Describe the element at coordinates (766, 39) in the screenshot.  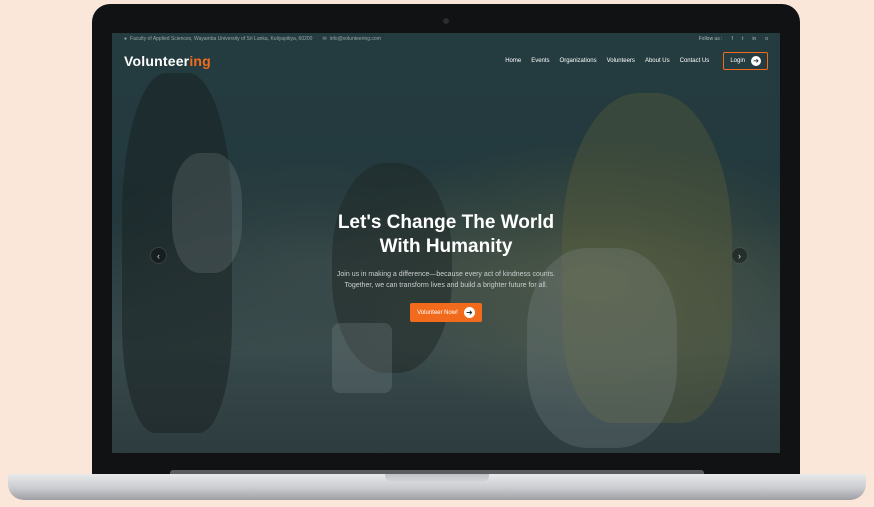
I see `instagram-icon: o` at that location.